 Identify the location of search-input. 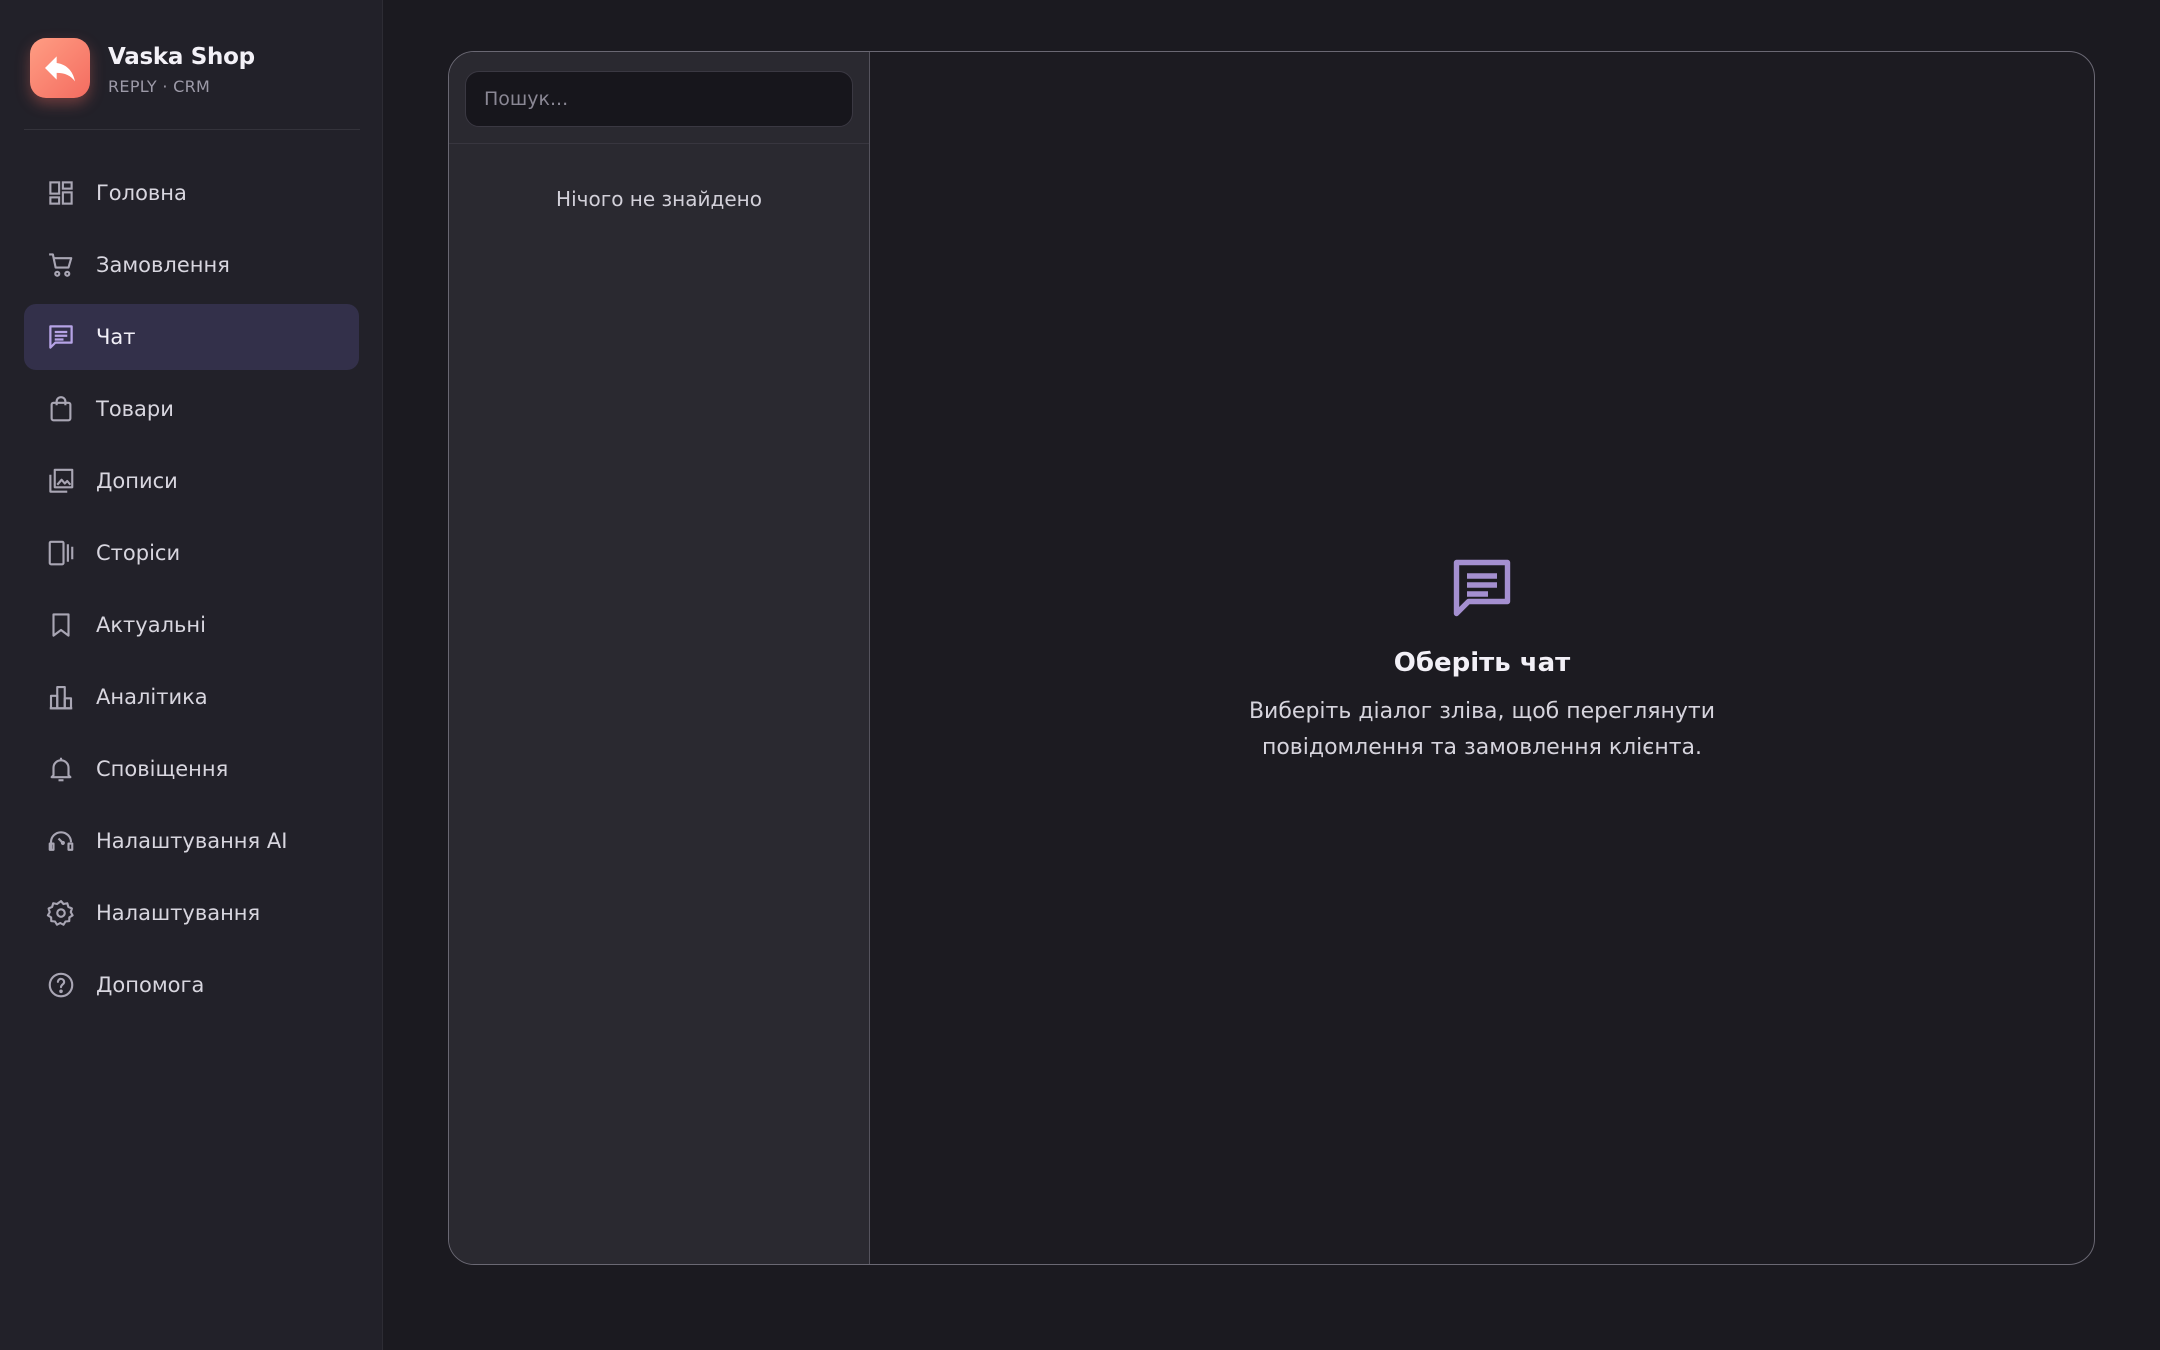
(659, 99).